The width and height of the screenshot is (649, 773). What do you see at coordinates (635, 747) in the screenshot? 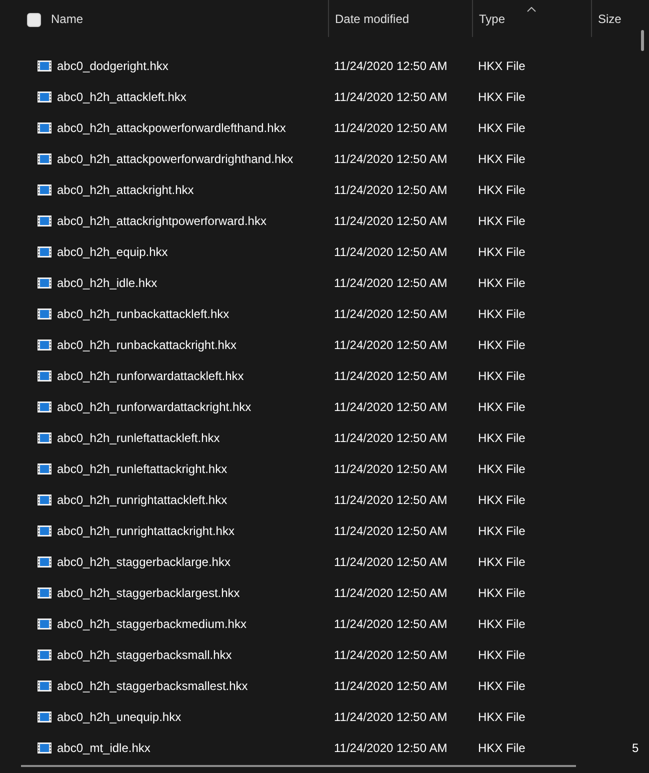
I see `file-size: 5` at bounding box center [635, 747].